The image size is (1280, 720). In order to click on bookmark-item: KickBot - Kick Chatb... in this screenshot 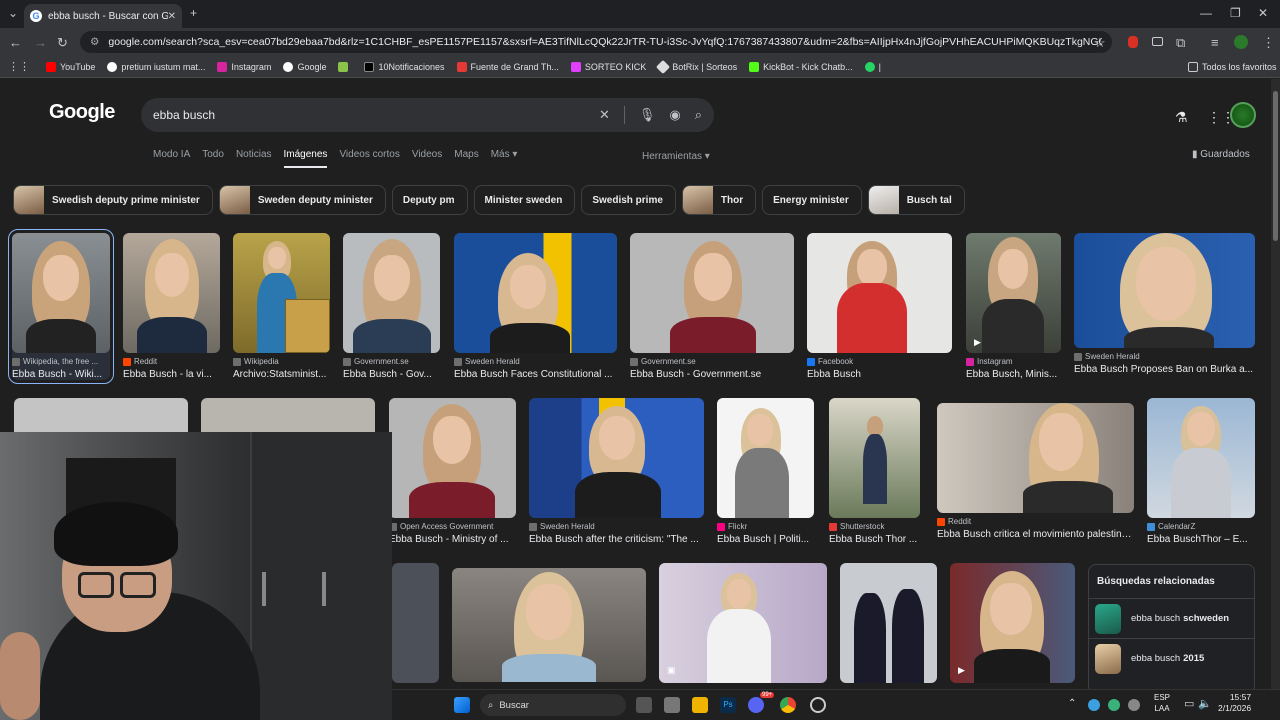, I will do `click(801, 66)`.